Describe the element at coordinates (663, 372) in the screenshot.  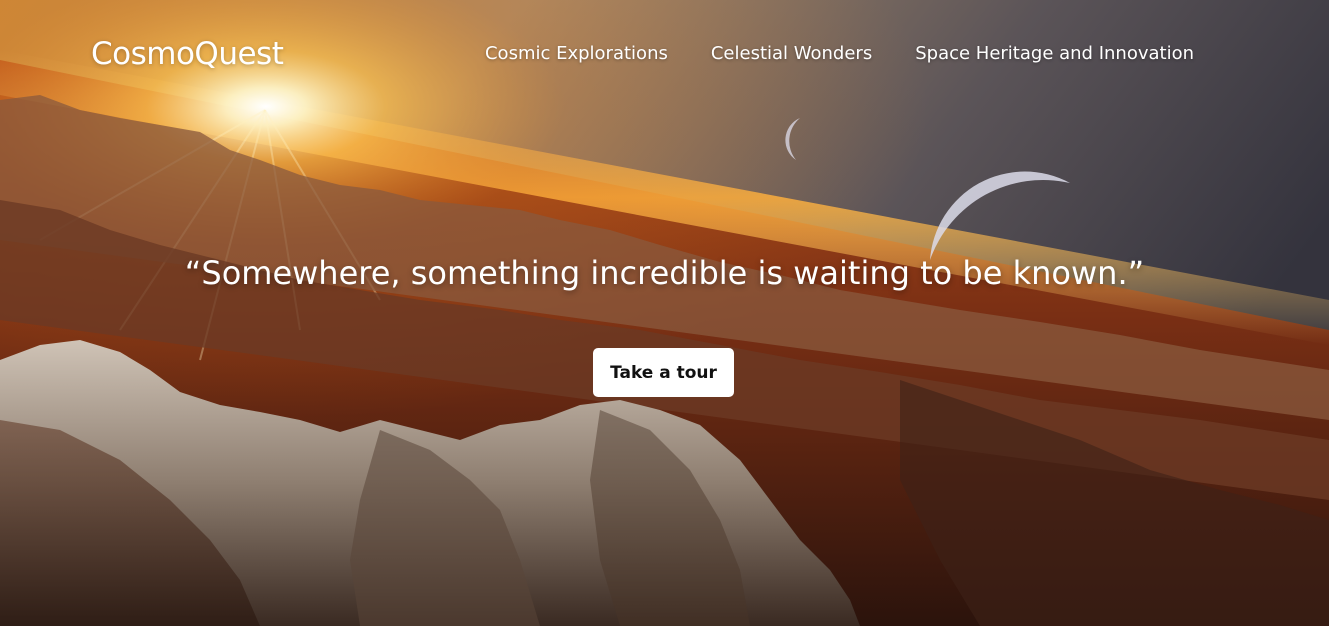
I see `take-a-tour-button: Take a tour` at that location.